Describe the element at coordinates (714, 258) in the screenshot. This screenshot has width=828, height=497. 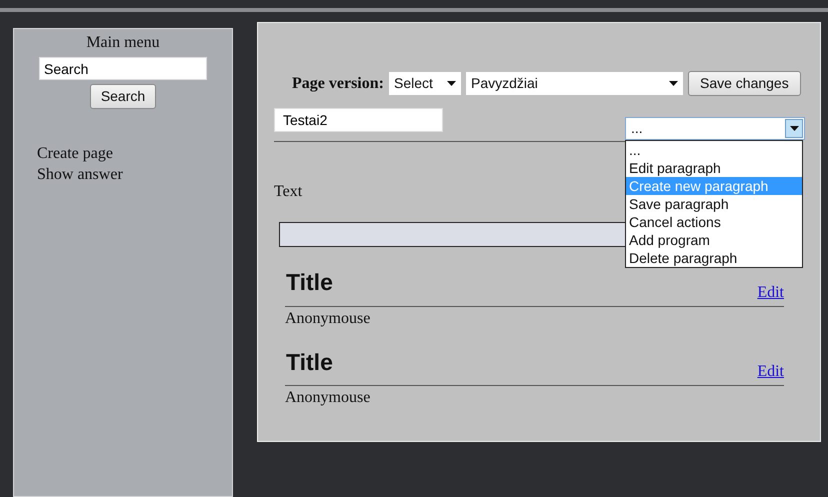
I see `dropdown-option: Delete paragraph` at that location.